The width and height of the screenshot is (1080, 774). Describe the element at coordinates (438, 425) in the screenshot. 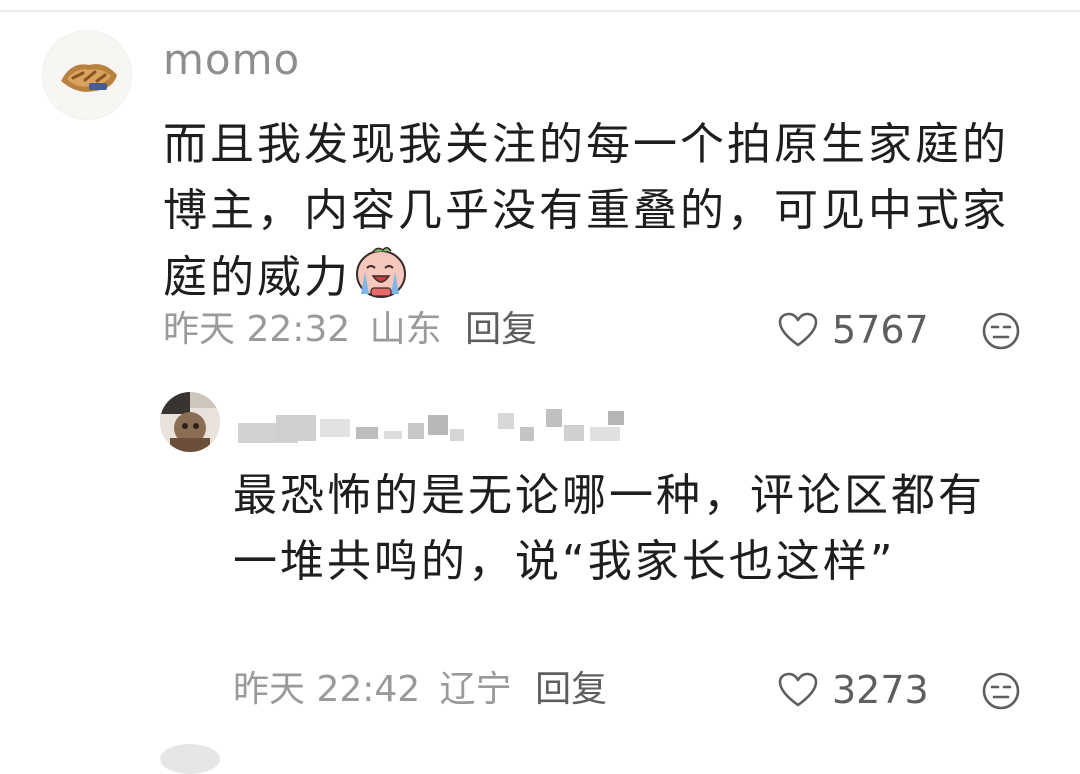

I see `blurred-username` at that location.